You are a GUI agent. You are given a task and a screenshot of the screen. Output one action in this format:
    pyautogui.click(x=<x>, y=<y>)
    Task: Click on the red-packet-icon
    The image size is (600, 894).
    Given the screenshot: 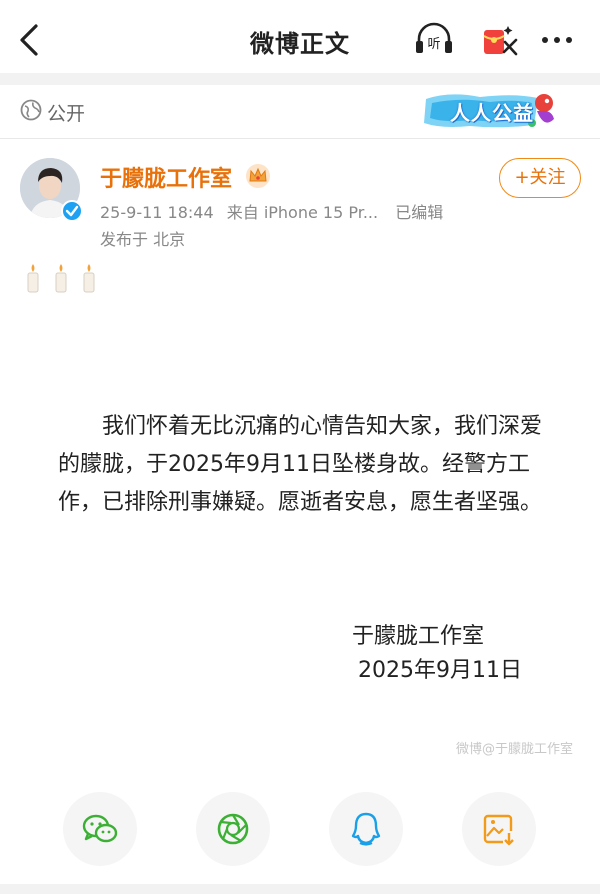 What is the action you would take?
    pyautogui.click(x=500, y=41)
    